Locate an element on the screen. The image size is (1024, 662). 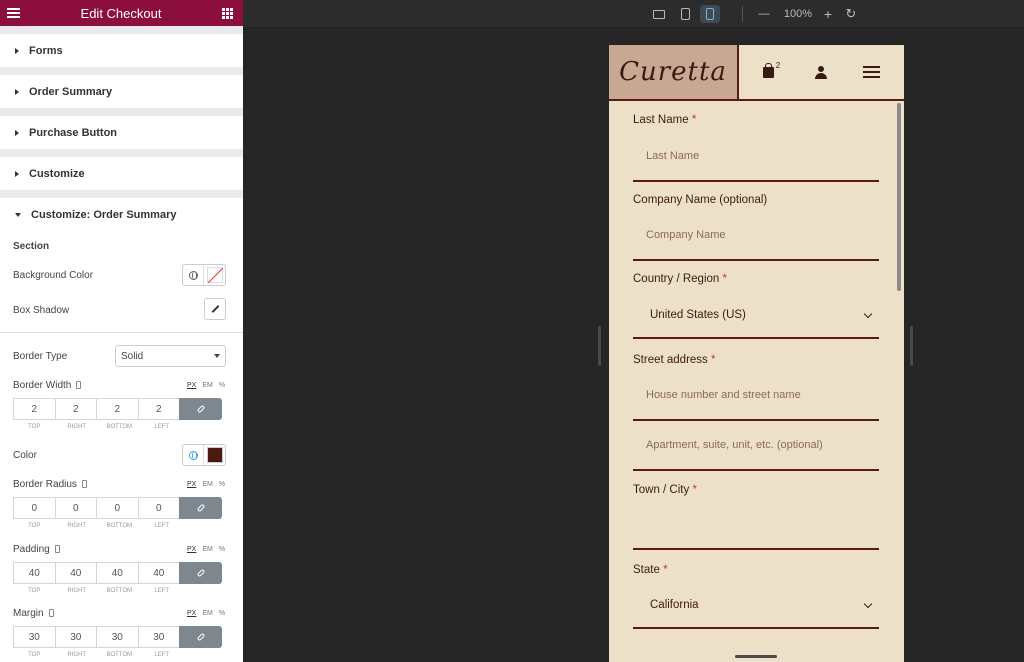
tablet-view-button is located at coordinates (685, 14).